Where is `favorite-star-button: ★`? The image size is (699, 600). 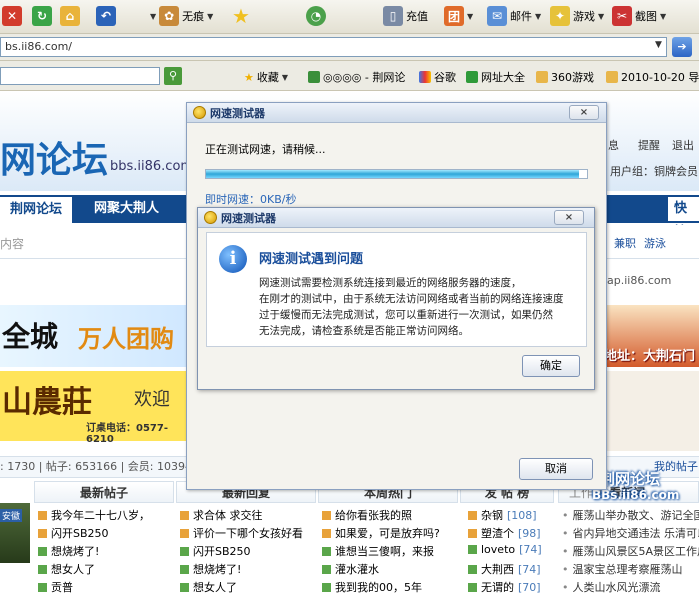 favorite-star-button: ★ is located at coordinates (241, 16).